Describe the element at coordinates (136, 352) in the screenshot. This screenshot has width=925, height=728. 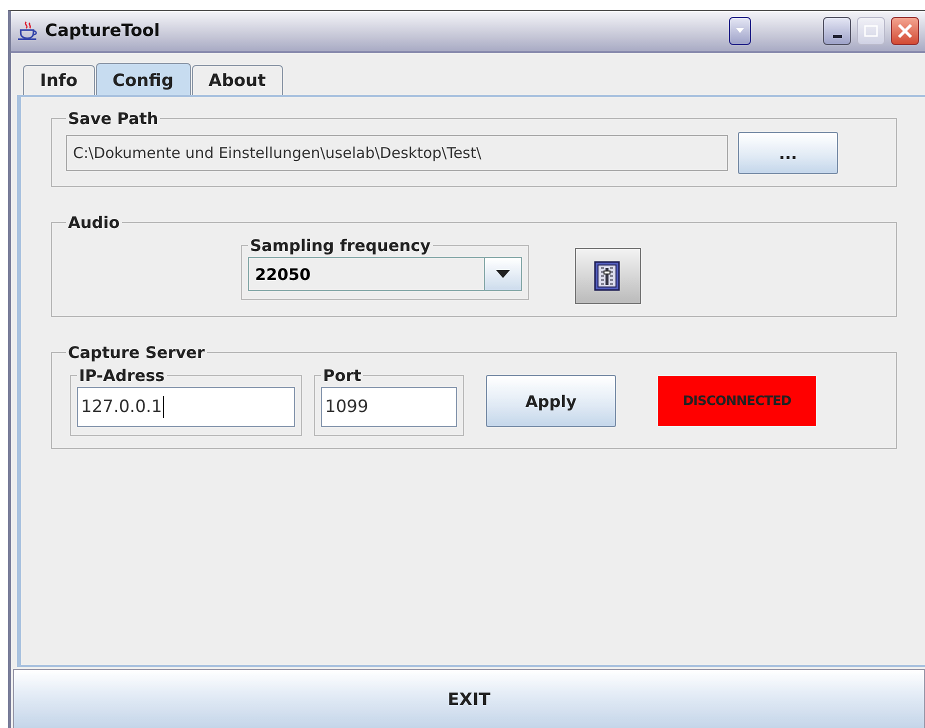
I see `group-title: Capture Server` at that location.